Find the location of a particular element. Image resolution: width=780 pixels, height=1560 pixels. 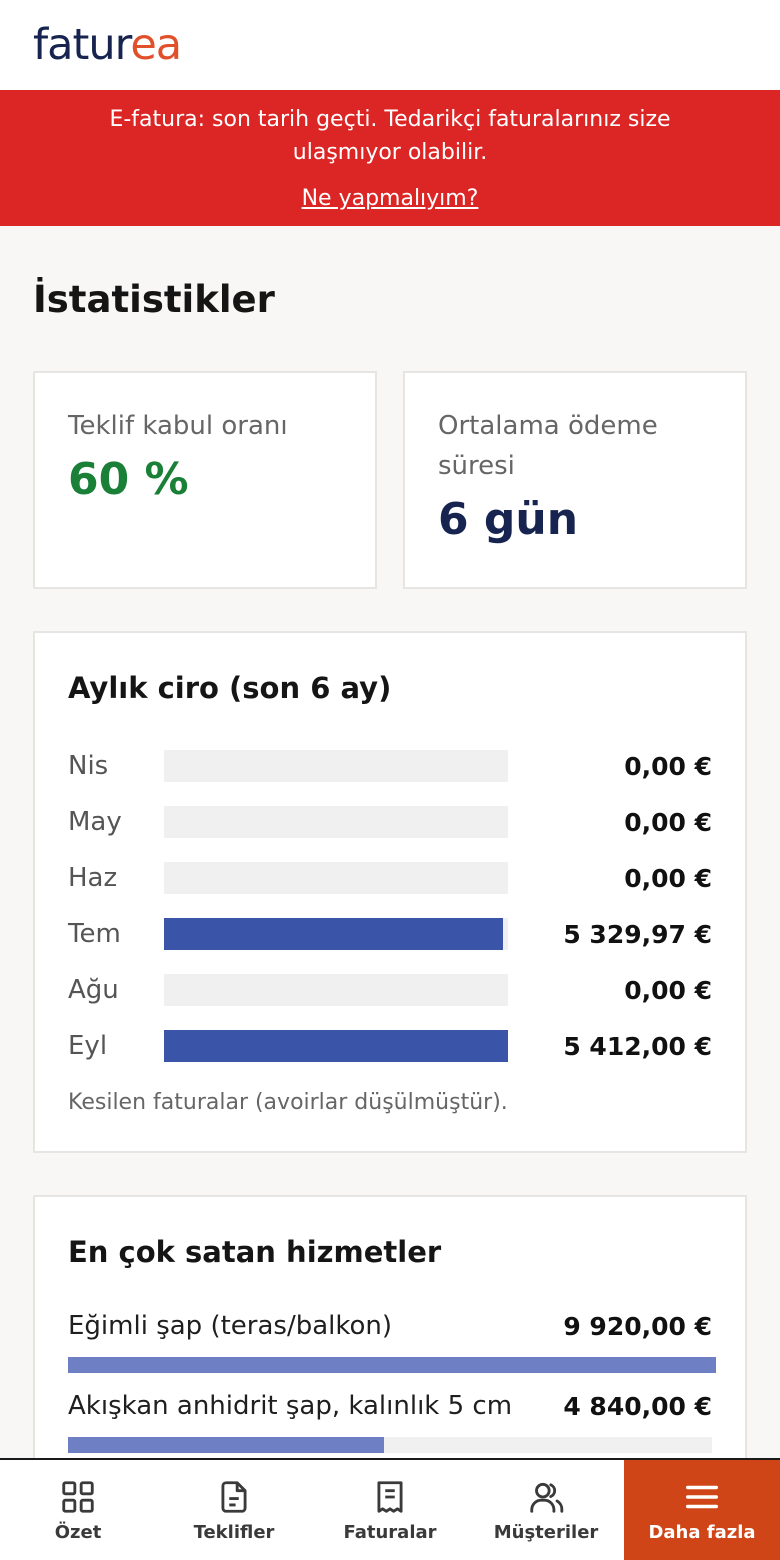

receipt-icon is located at coordinates (390, 1496).